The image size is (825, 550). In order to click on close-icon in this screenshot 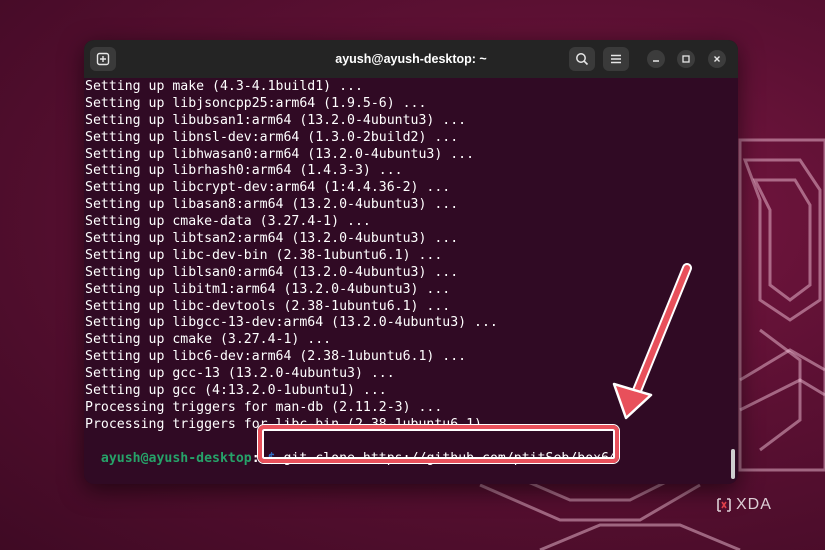, I will do `click(717, 59)`.